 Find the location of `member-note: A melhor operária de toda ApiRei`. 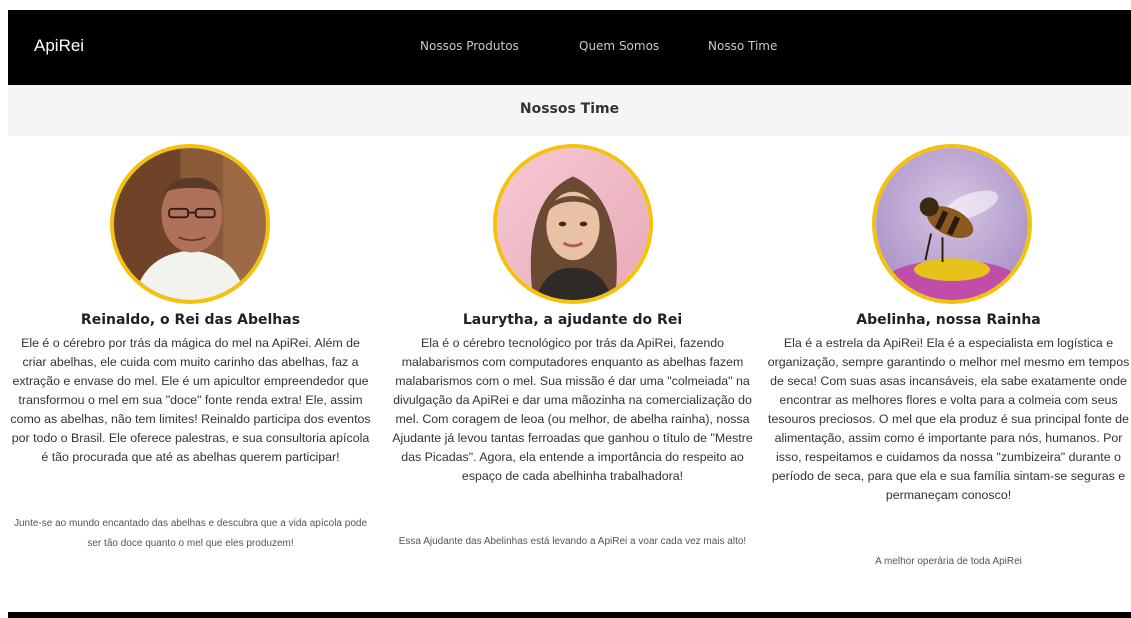

member-note: A melhor operária de toda ApiRei is located at coordinates (948, 561).